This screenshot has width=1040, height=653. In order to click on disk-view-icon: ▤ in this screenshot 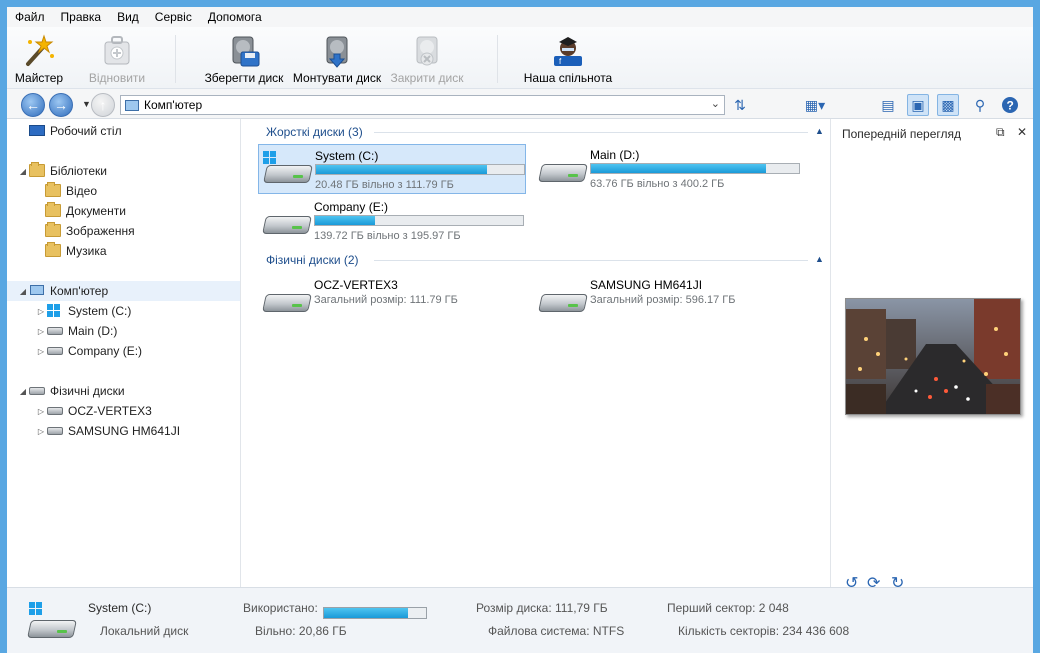, I will do `click(888, 105)`.